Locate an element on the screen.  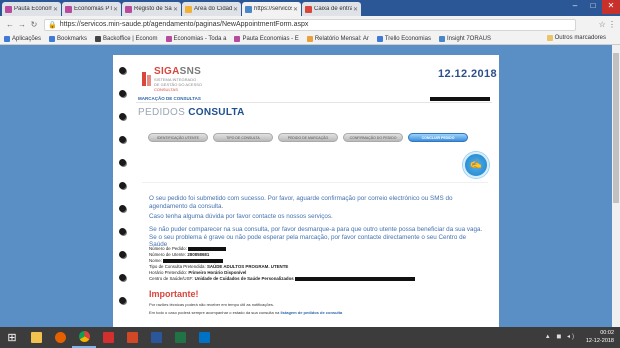
browser-tab: Economias PT - qual✕ is located at coordinates (91, 9).